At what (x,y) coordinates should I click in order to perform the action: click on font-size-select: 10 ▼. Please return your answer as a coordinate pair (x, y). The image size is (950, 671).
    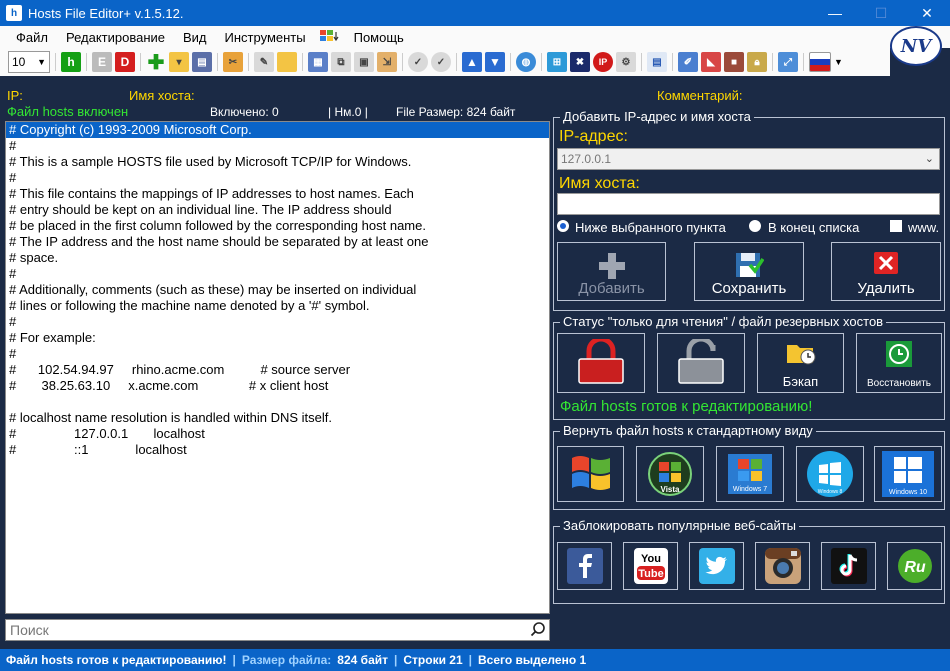
    Looking at the image, I should click on (29, 62).